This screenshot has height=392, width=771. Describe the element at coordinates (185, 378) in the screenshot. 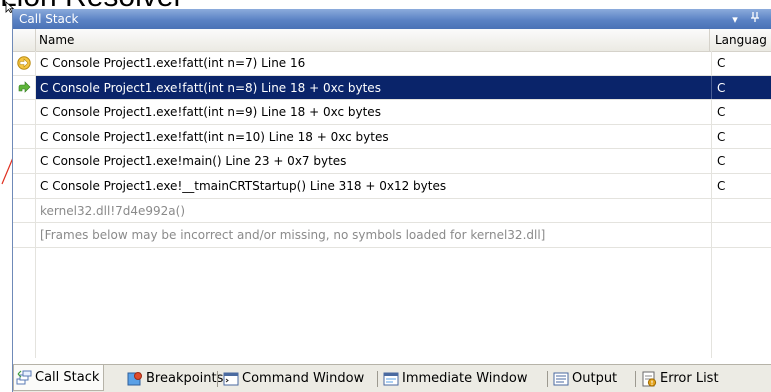

I see `tab-label: Breakpoints` at that location.